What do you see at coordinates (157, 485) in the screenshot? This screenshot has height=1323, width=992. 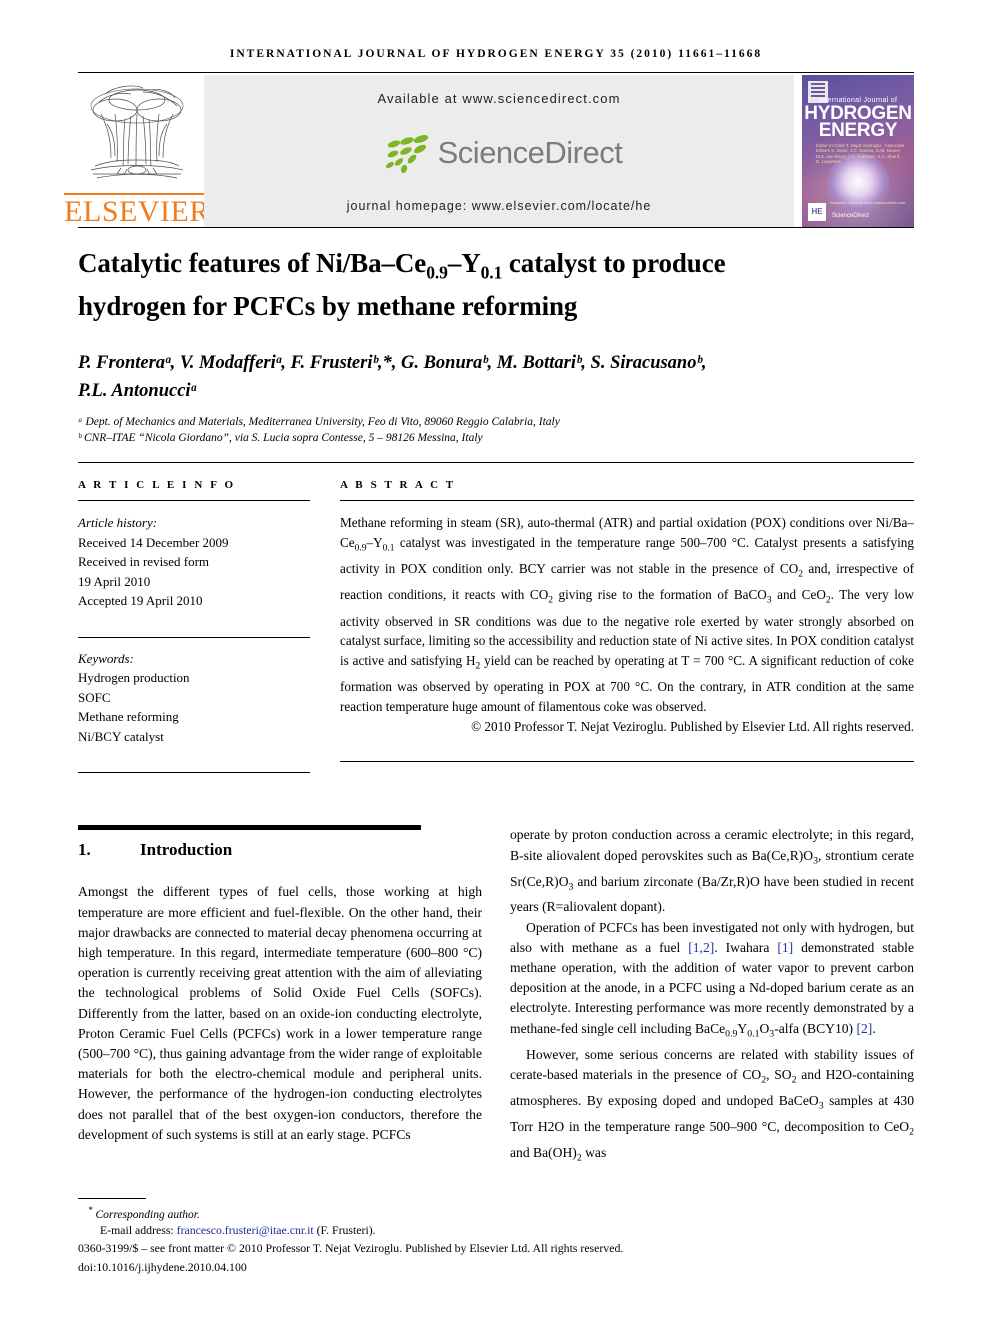 I see `article-info-label: A R T I C L E I N F O` at bounding box center [157, 485].